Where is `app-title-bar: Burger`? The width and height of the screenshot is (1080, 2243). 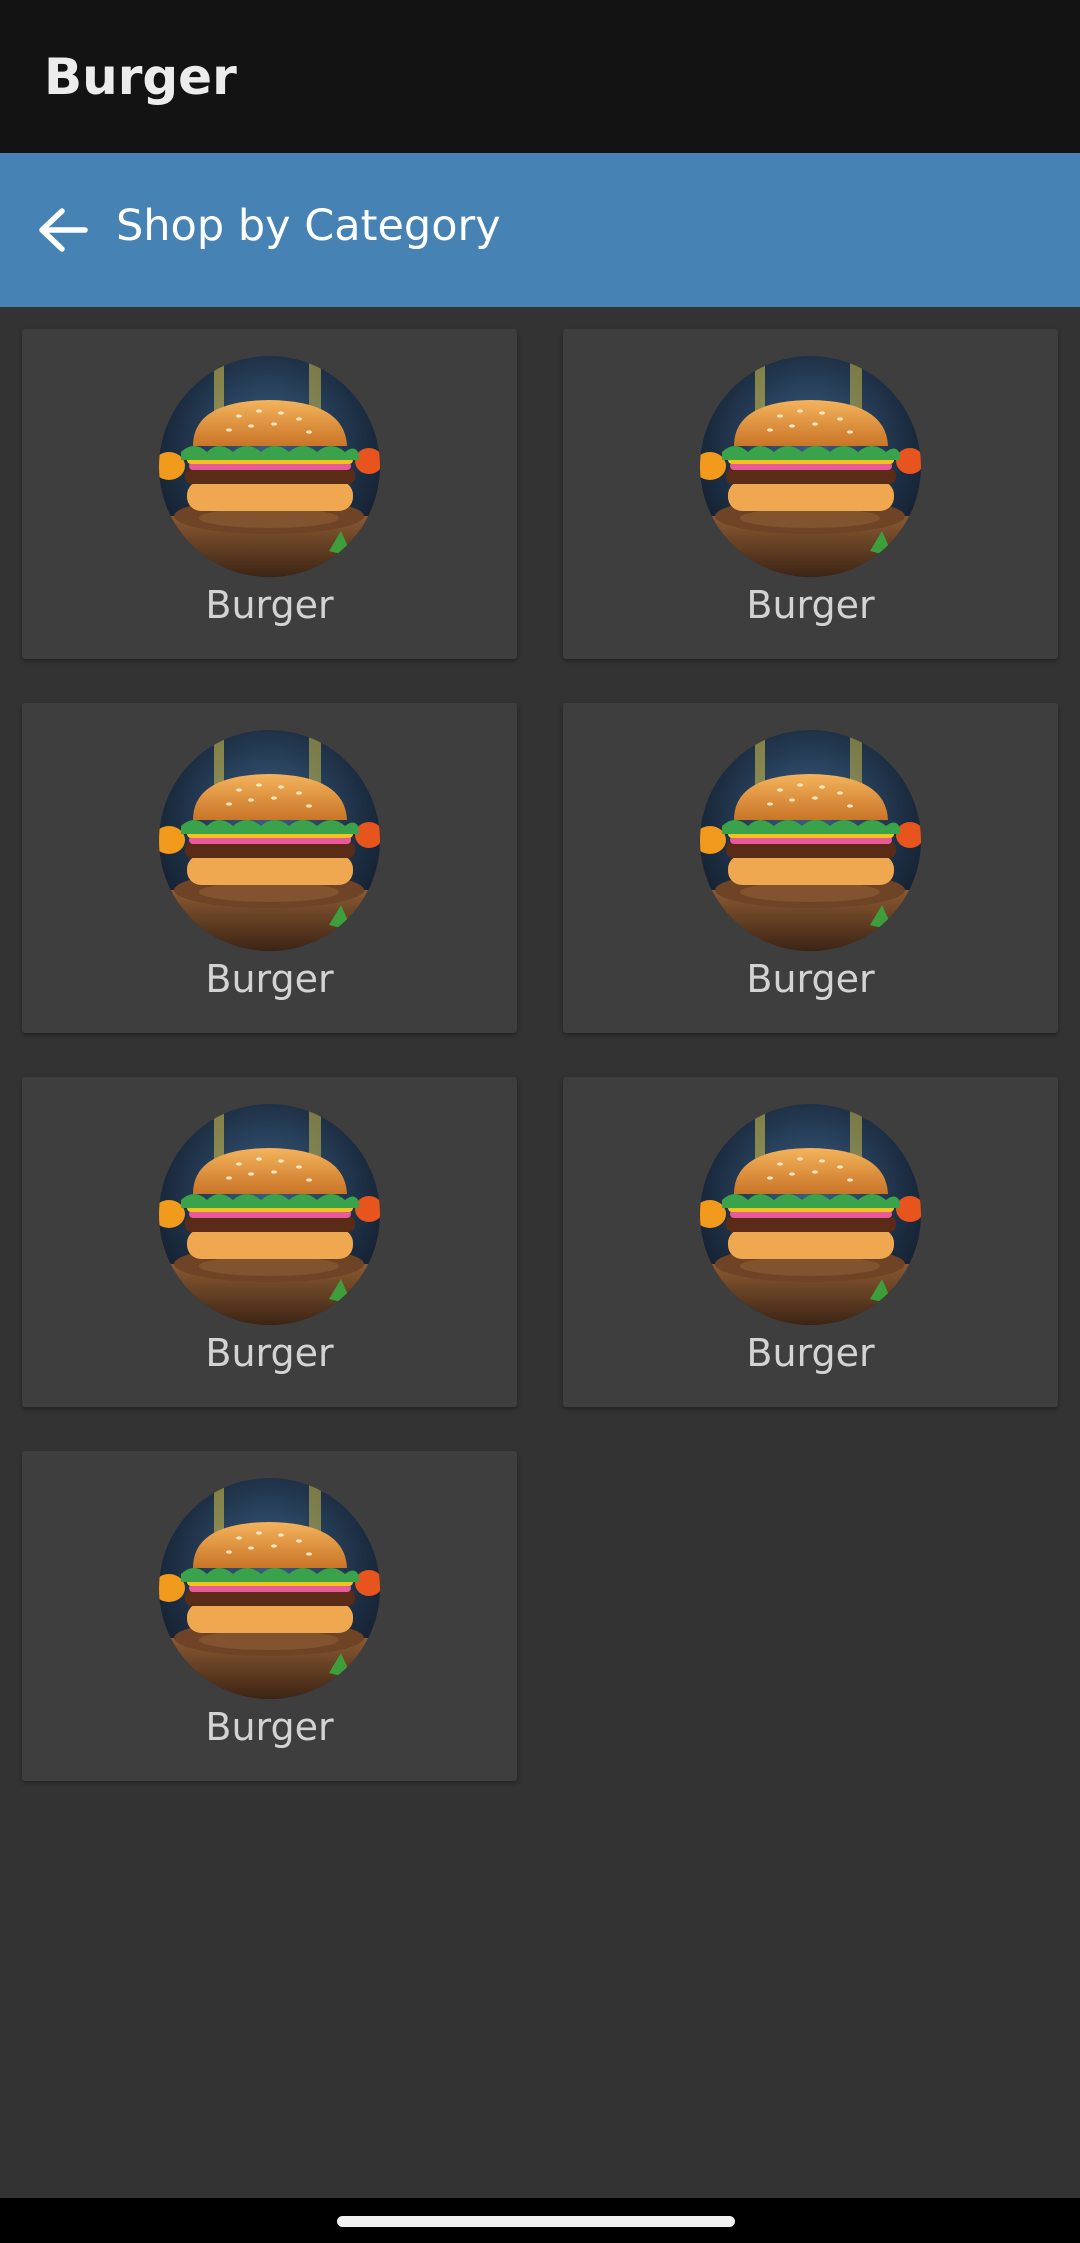
app-title-bar: Burger is located at coordinates (540, 76).